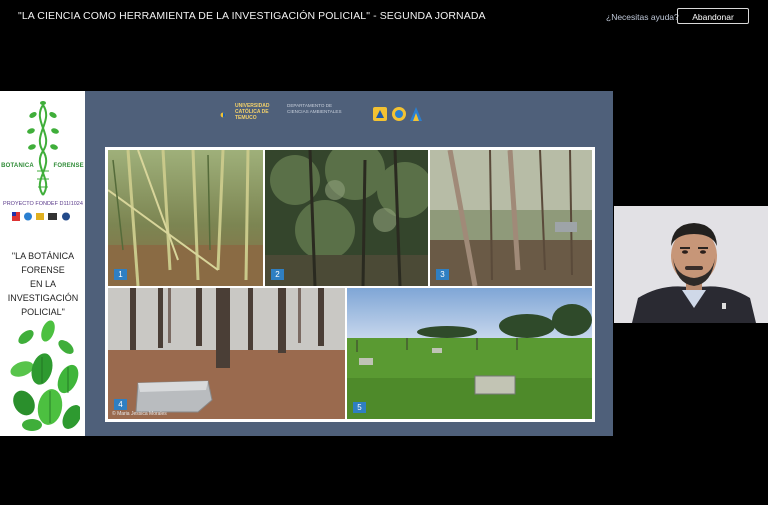 Image resolution: width=768 pixels, height=505 pixels. I want to click on poster-brand: BOTANICA FORENSE, so click(42, 166).